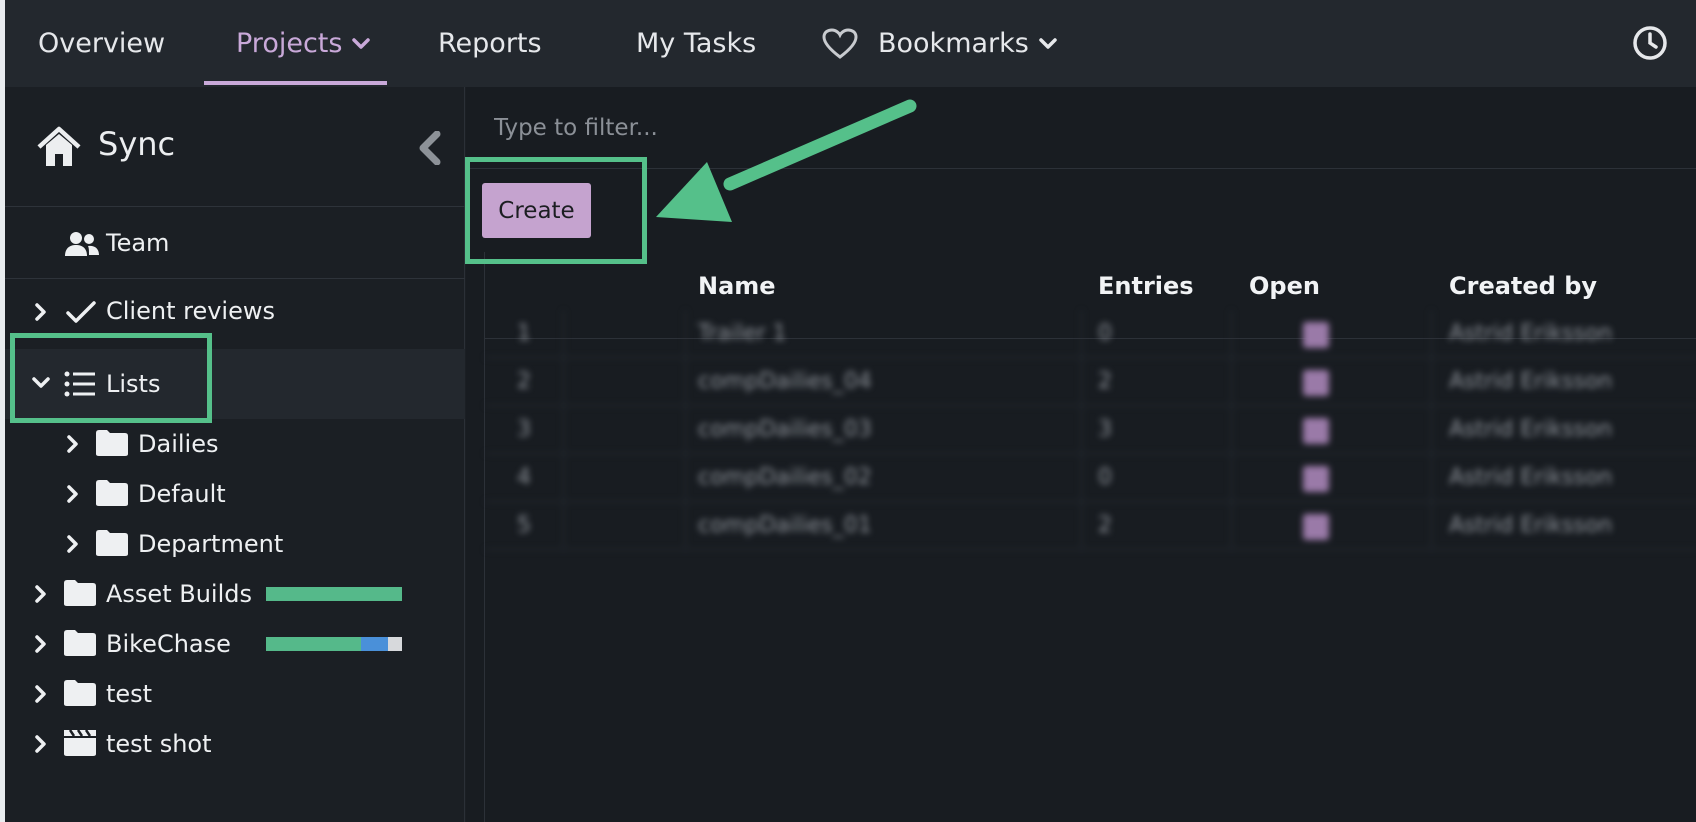 The height and width of the screenshot is (822, 1696). I want to click on sidebar-item-label: Default, so click(182, 494).